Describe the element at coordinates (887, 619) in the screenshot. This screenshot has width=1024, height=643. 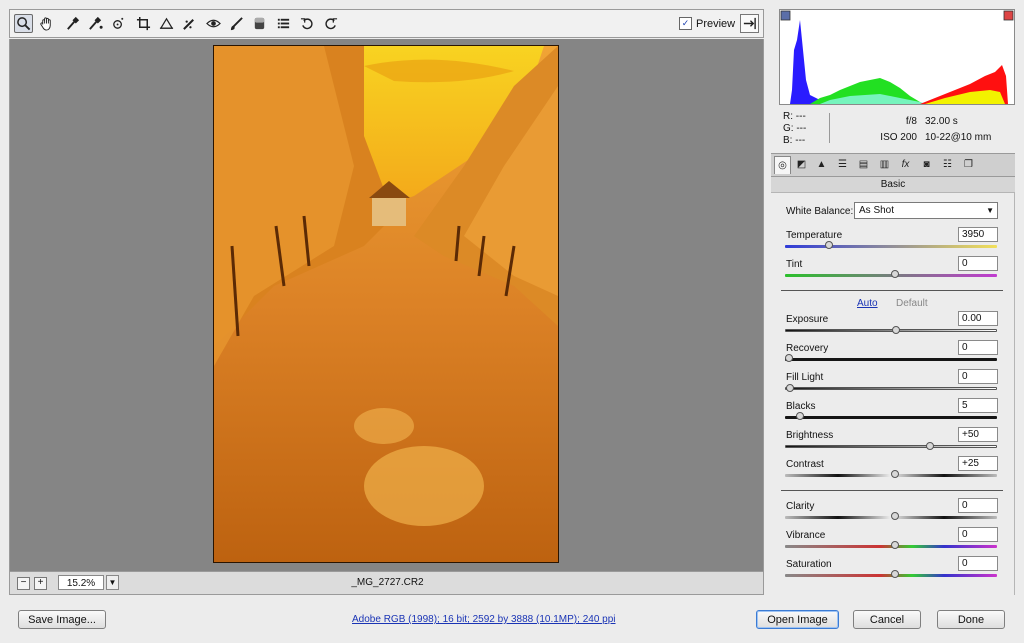
I see `cancel-button: Cancel` at that location.